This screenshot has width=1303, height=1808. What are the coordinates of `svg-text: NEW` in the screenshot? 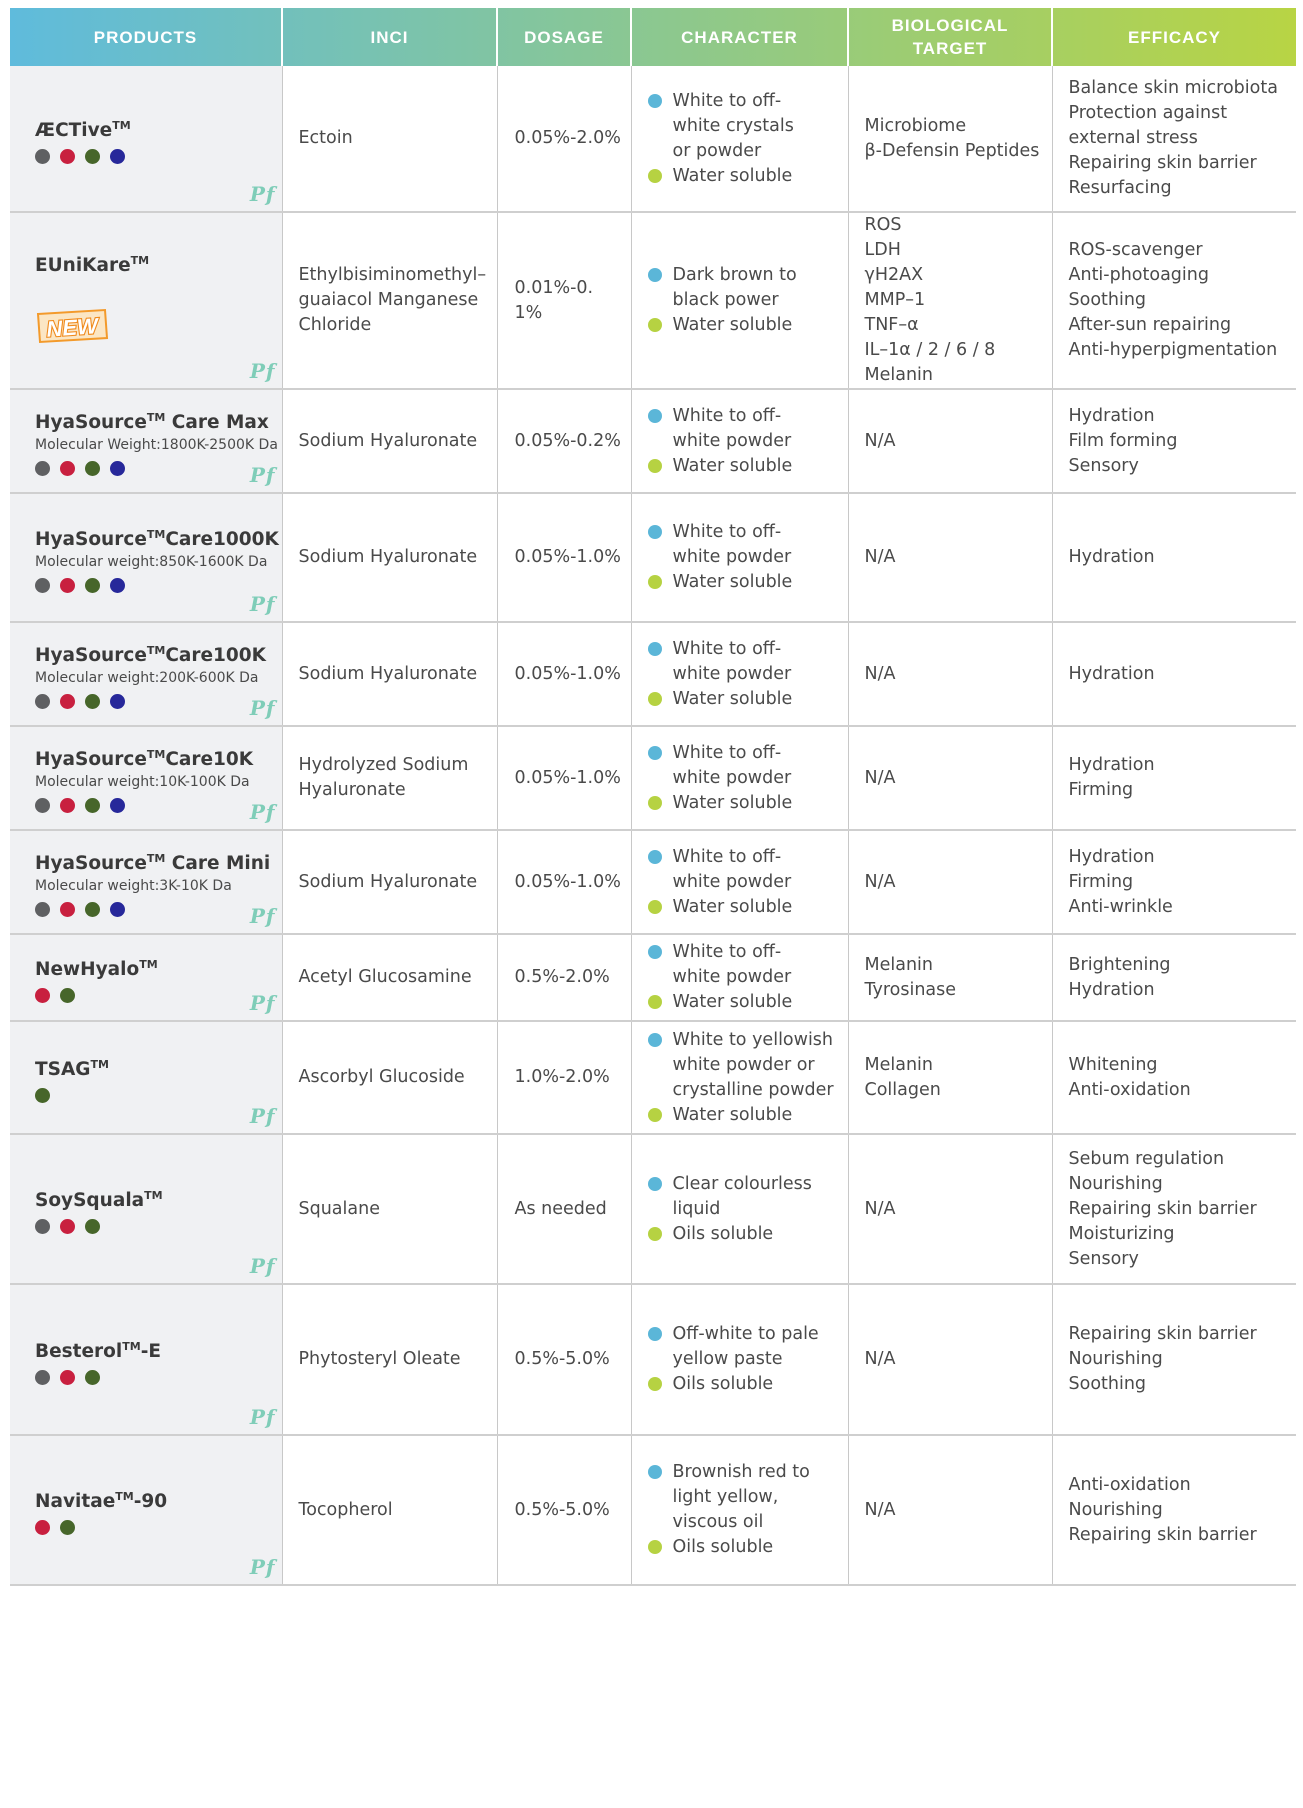 It's located at (73, 327).